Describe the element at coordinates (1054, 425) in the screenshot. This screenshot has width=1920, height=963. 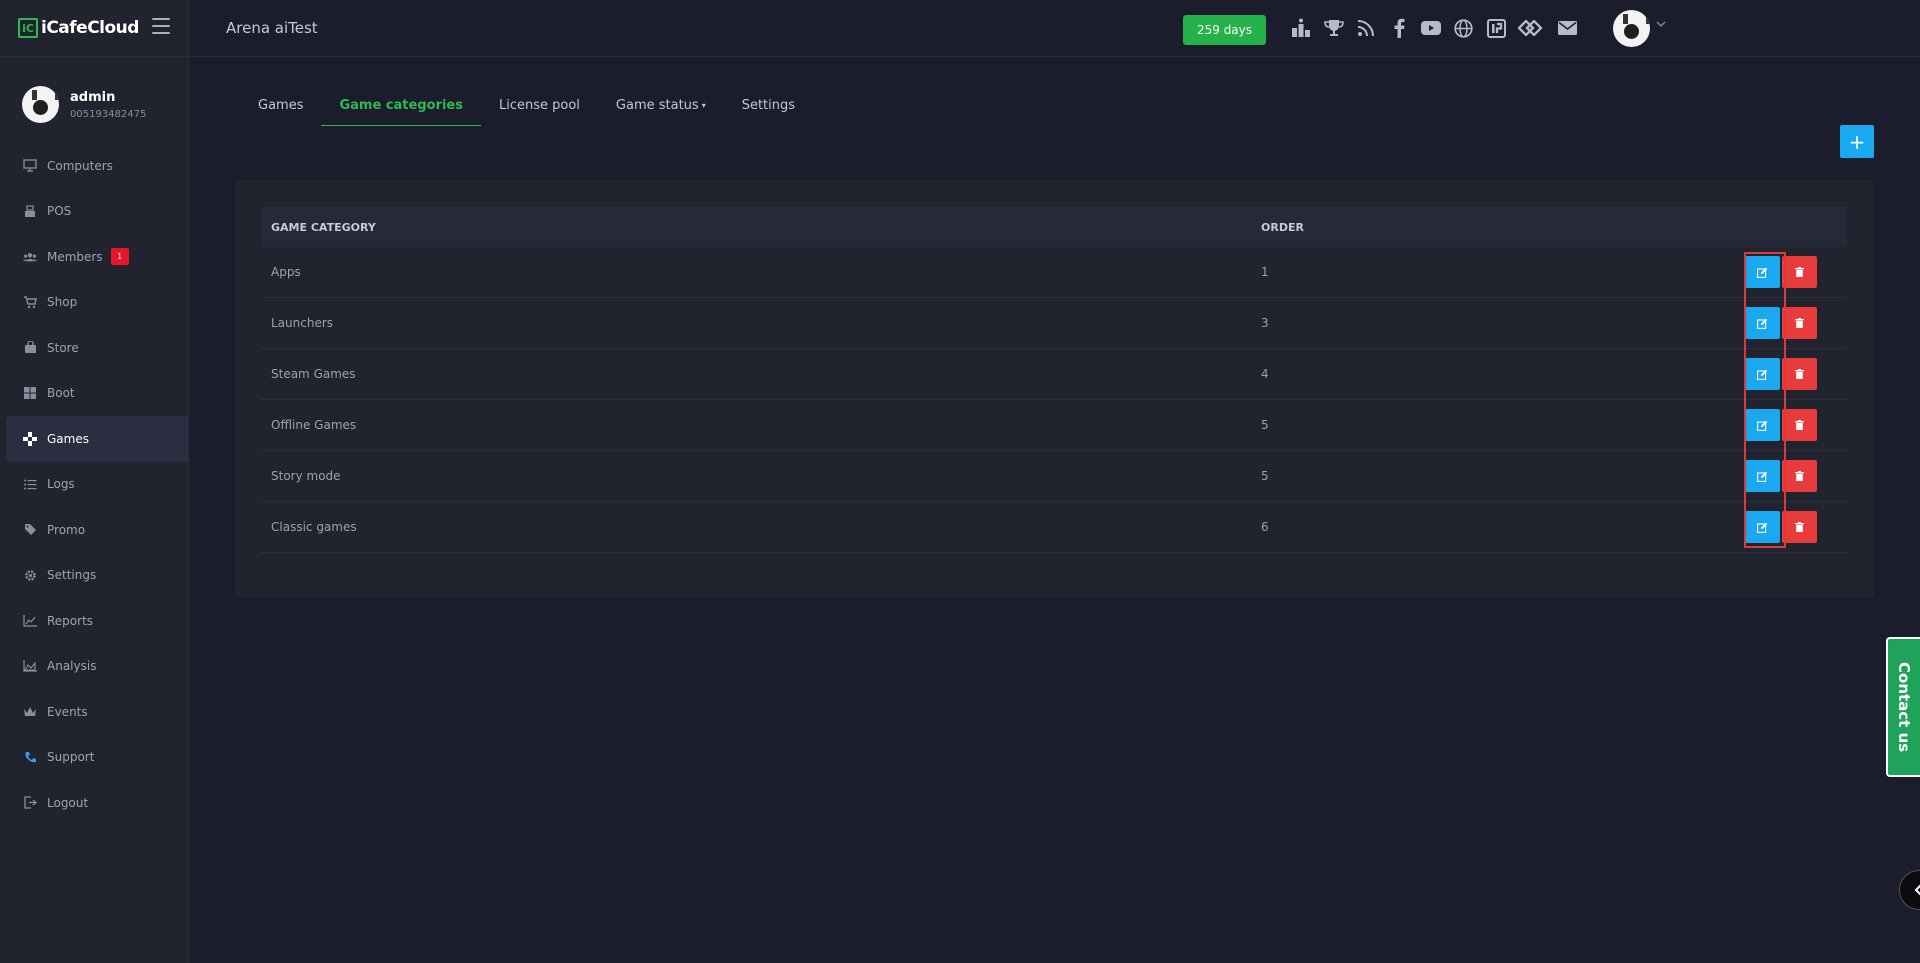
I see `table-row: Offline Games 5` at that location.